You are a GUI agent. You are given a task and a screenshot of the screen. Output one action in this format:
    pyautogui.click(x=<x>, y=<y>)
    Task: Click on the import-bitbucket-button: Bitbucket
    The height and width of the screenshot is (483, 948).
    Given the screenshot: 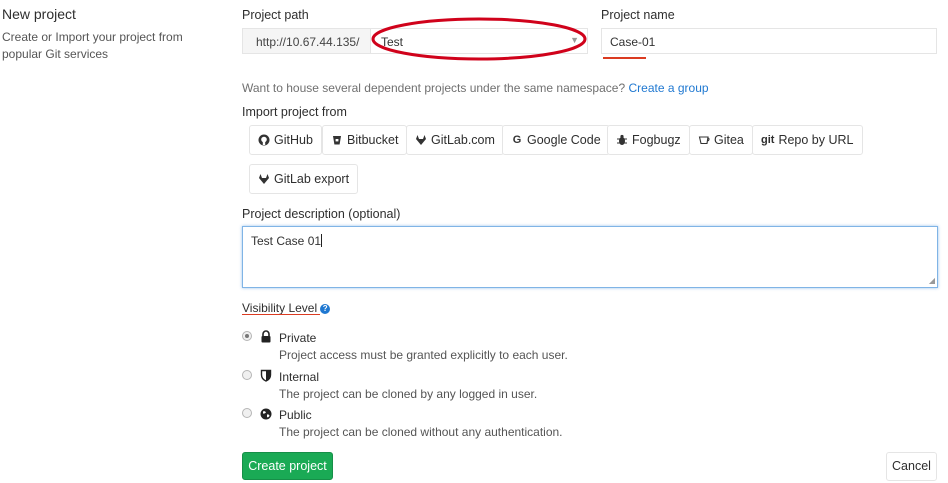 What is the action you would take?
    pyautogui.click(x=365, y=140)
    